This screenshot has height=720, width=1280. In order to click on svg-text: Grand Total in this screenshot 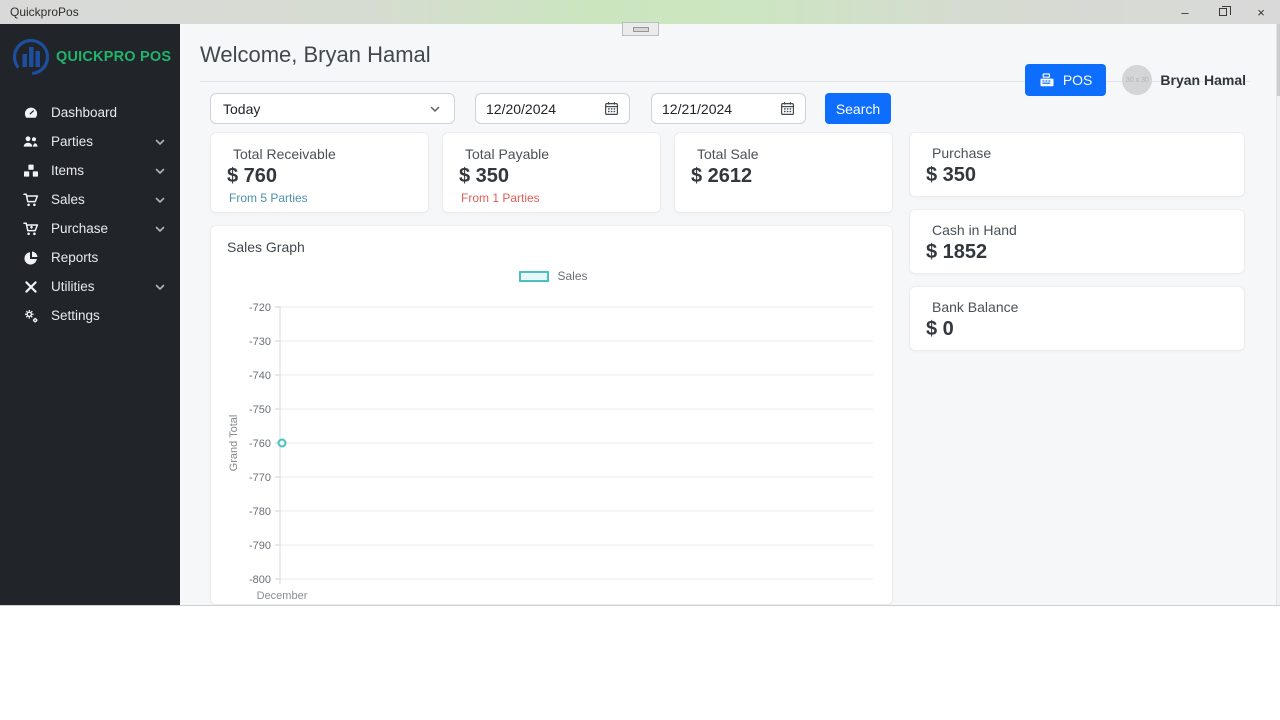, I will do `click(234, 443)`.